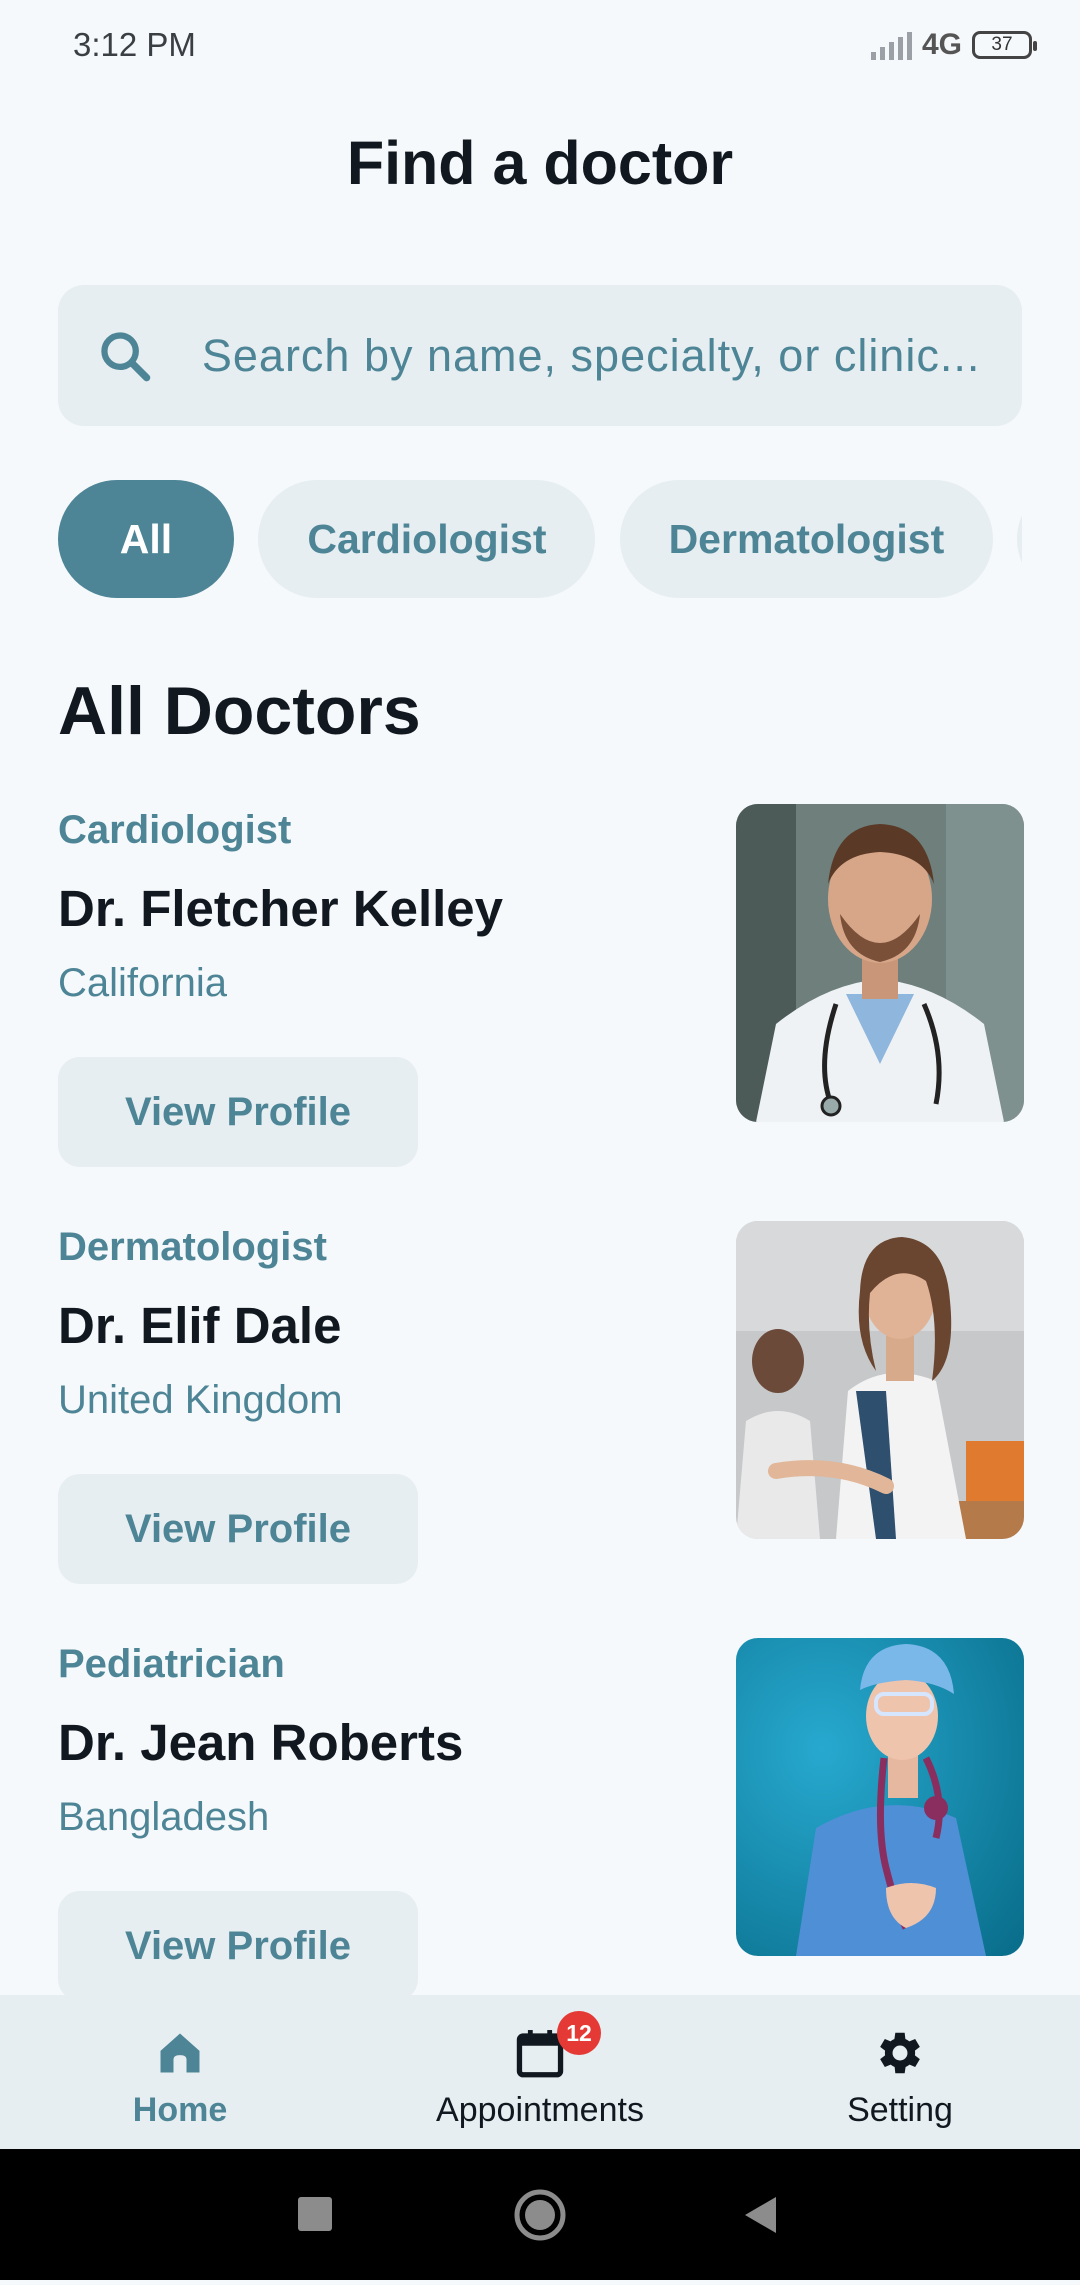 The width and height of the screenshot is (1080, 2285). Describe the element at coordinates (900, 2053) in the screenshot. I see `gear-icon` at that location.